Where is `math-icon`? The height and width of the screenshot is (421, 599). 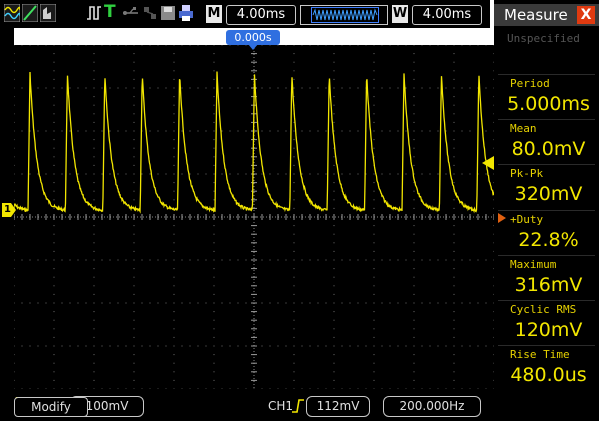 math-icon is located at coordinates (30, 13).